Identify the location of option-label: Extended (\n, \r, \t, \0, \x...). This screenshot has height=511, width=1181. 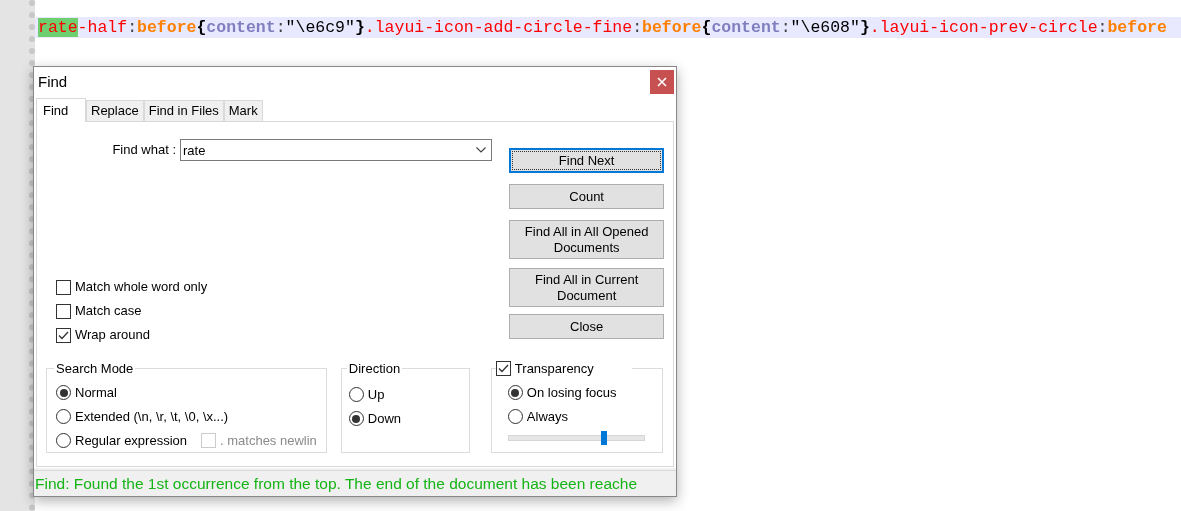
(152, 416).